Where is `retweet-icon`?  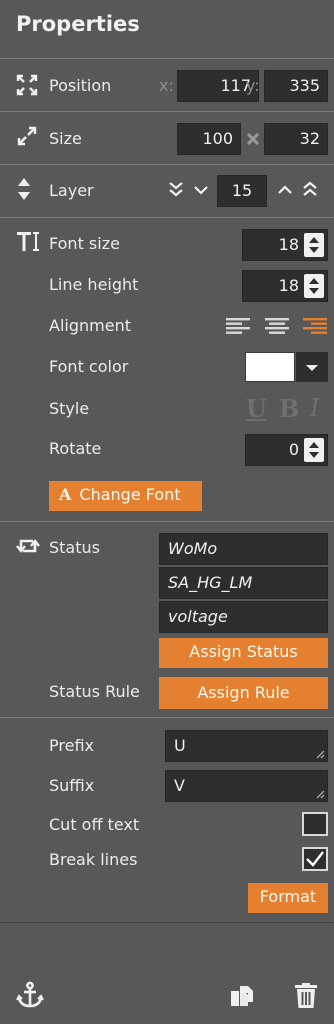 retweet-icon is located at coordinates (28, 546).